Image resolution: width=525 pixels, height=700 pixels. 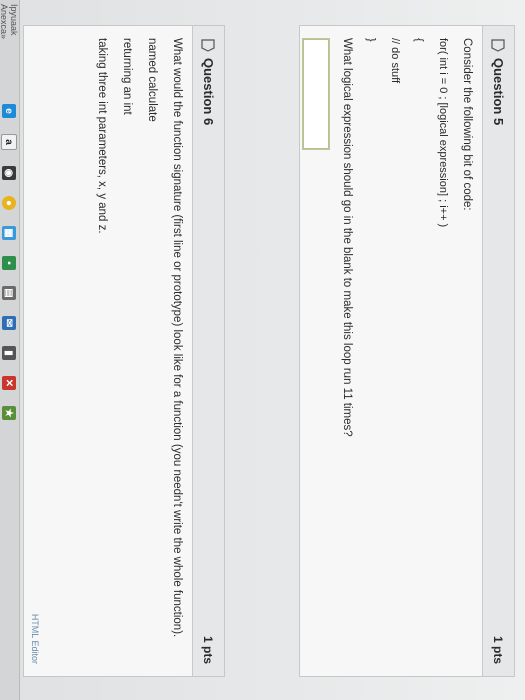 I want to click on question-6-line: named calculate, so click(x=152, y=80).